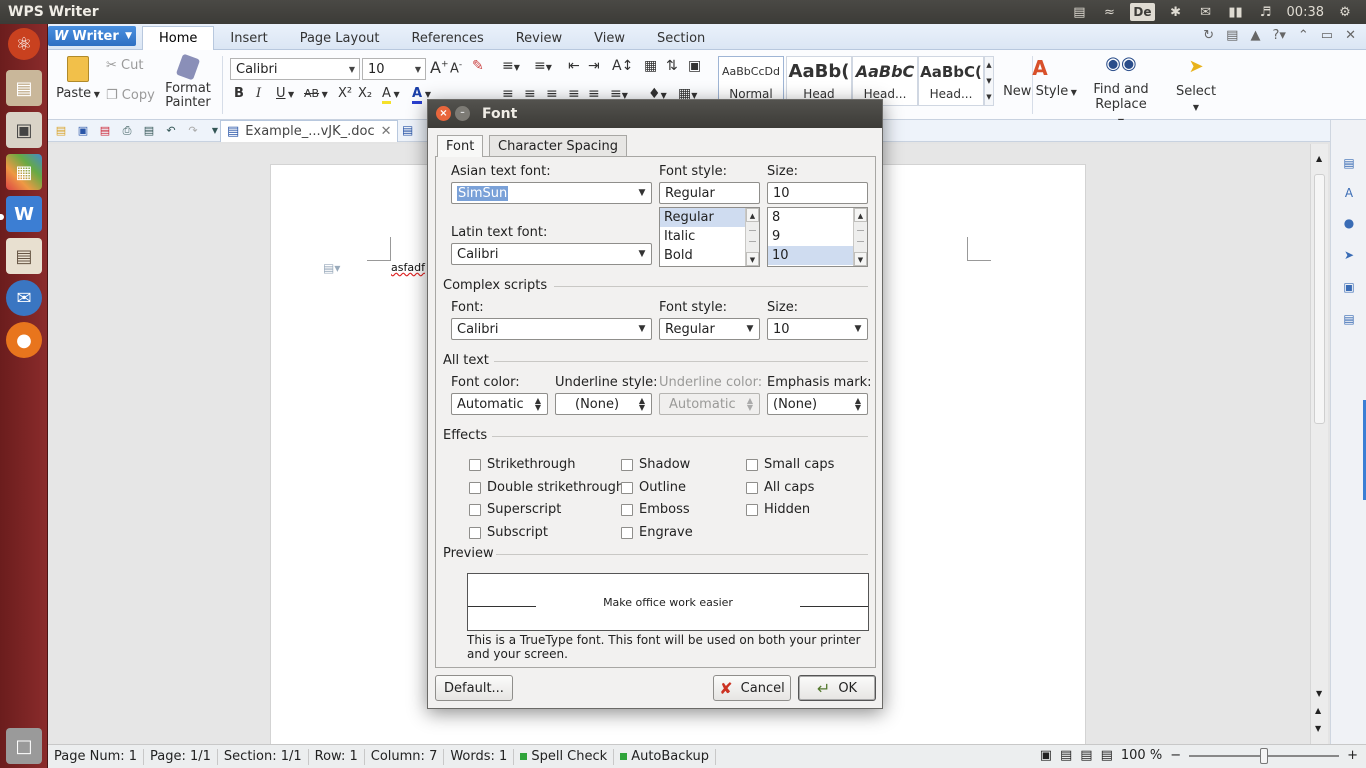 The image size is (1366, 768). What do you see at coordinates (130, 95) in the screenshot?
I see `copy-button: ❐ Copy` at bounding box center [130, 95].